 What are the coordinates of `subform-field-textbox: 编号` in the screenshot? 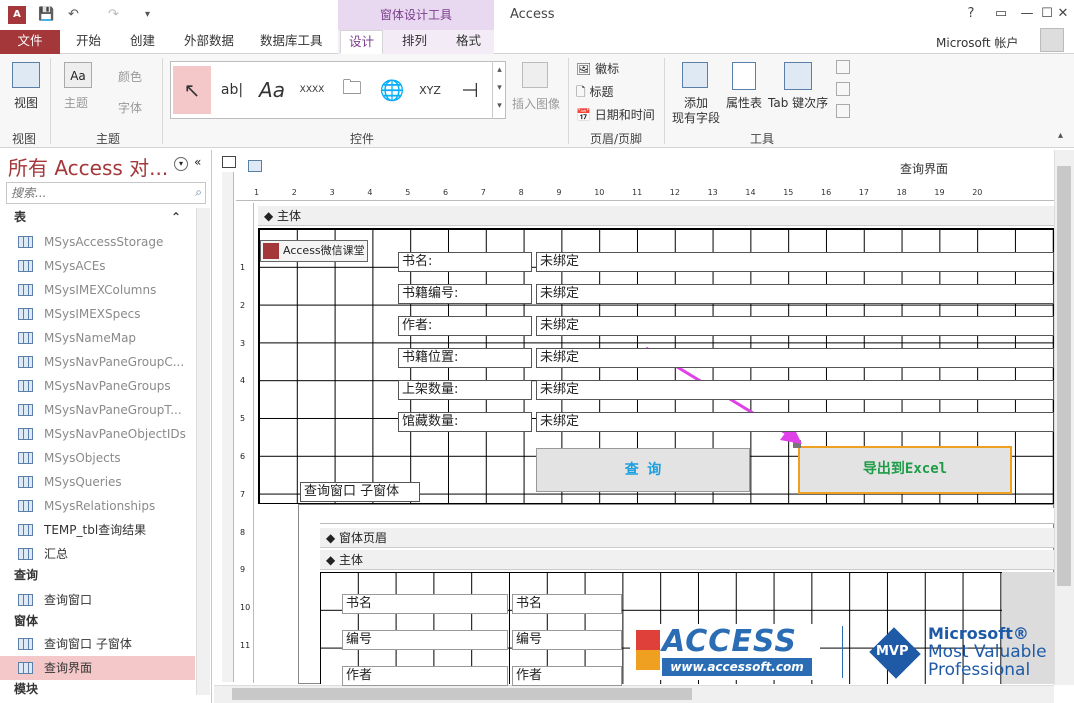 It's located at (567, 640).